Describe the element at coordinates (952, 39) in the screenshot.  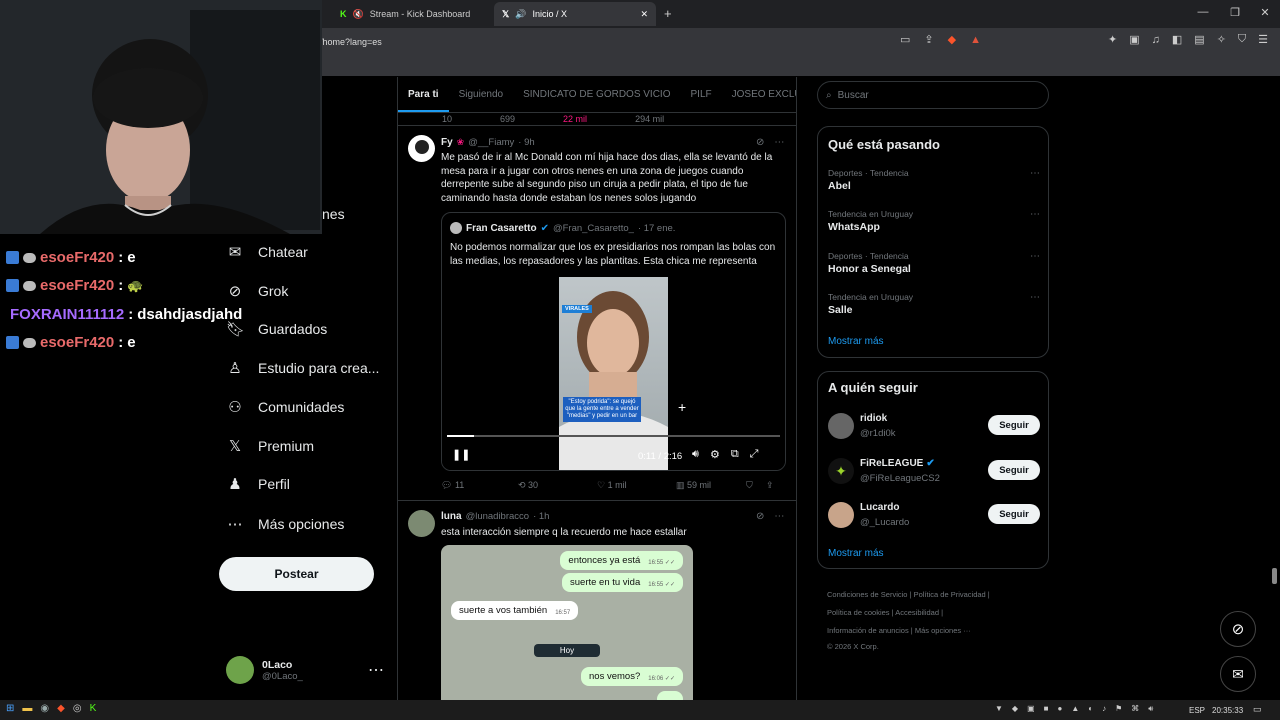
I see `brave-shield-icon: ◆` at that location.